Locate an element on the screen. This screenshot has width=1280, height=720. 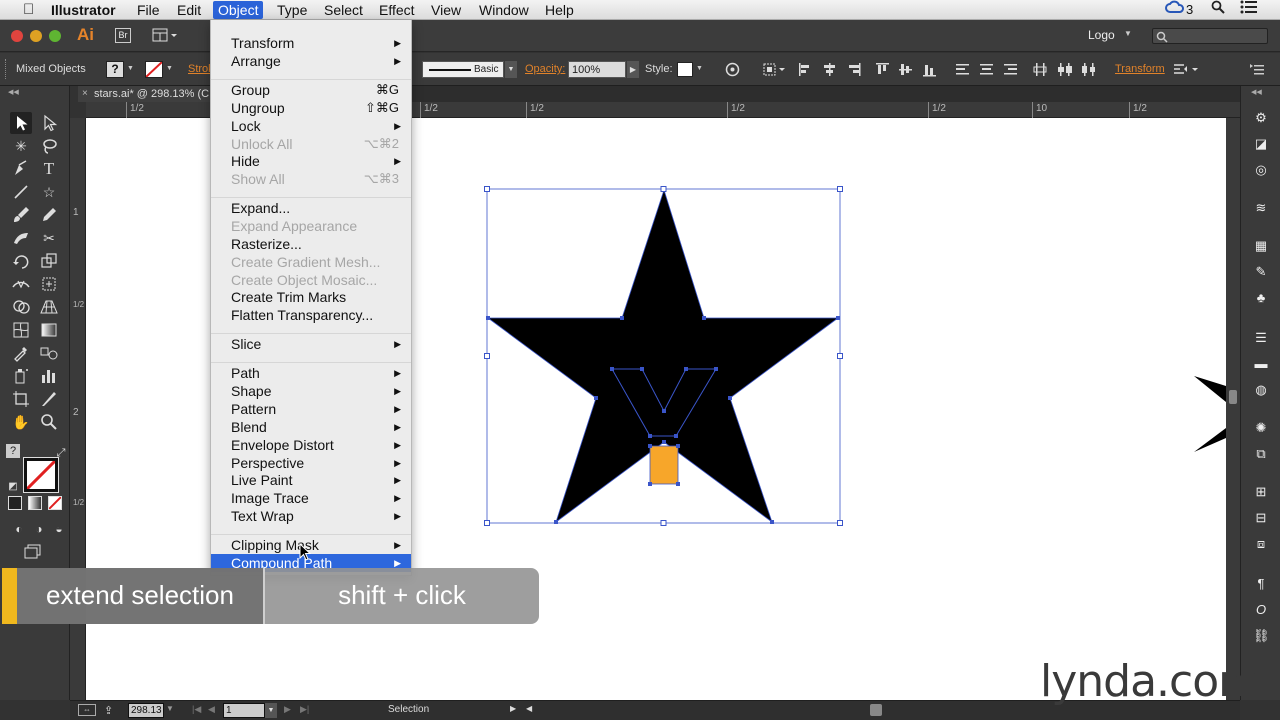
share-icon: ⇪ is located at coordinates (108, 710).